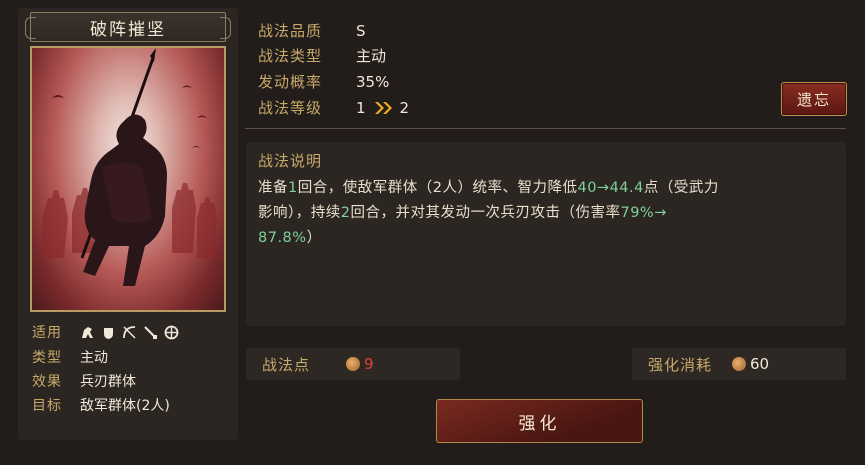 The width and height of the screenshot is (865, 465). What do you see at coordinates (47, 358) in the screenshot?
I see `type-label: 类型` at bounding box center [47, 358].